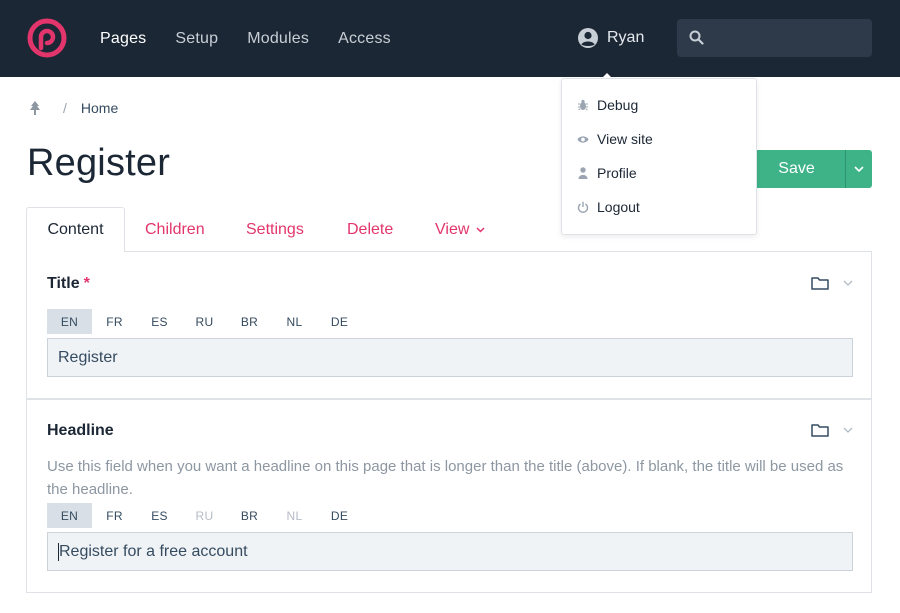 The width and height of the screenshot is (900, 613). I want to click on tab-settings: Settings, so click(275, 229).